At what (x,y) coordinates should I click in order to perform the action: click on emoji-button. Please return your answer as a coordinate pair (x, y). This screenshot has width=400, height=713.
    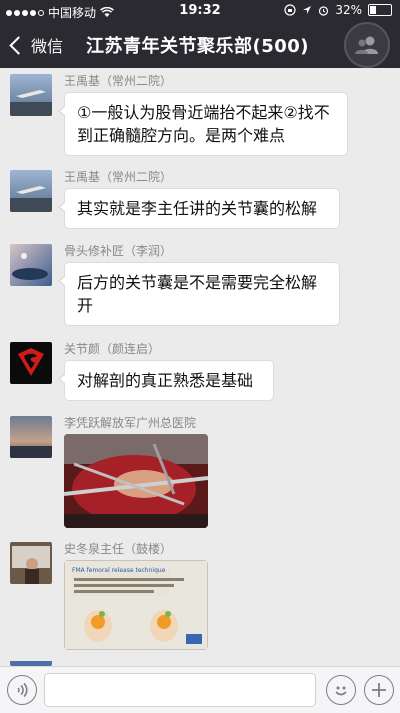
    Looking at the image, I should click on (341, 690).